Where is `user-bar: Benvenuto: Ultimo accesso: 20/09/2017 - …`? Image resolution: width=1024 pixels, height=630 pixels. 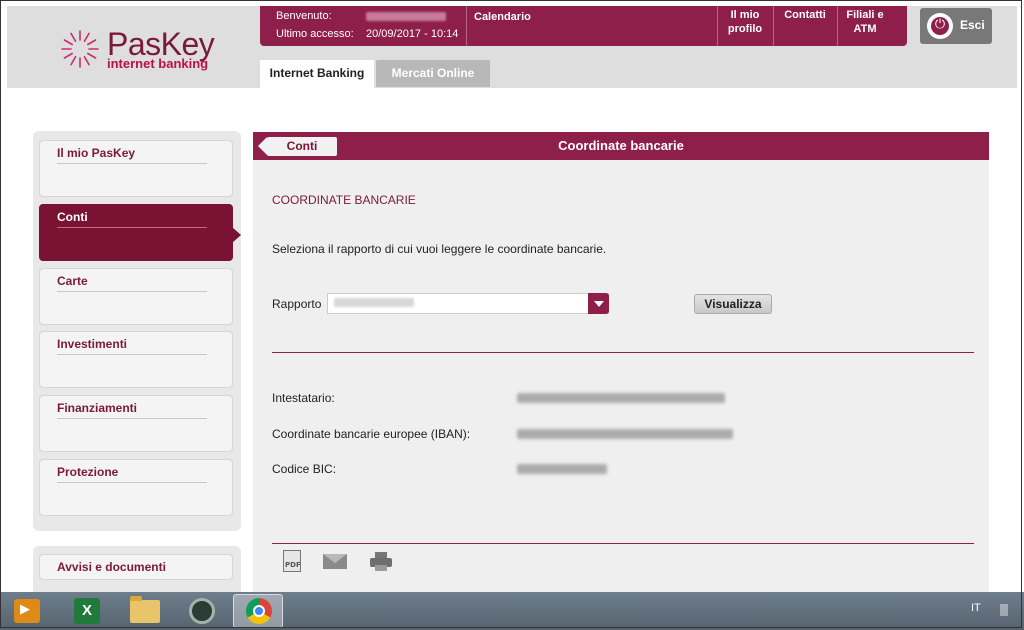 user-bar: Benvenuto: Ultimo accesso: 20/09/2017 - … is located at coordinates (583, 26).